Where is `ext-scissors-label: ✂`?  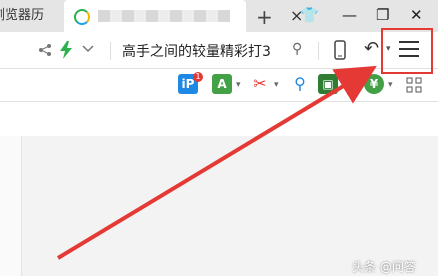 ext-scissors-label: ✂ is located at coordinates (260, 83).